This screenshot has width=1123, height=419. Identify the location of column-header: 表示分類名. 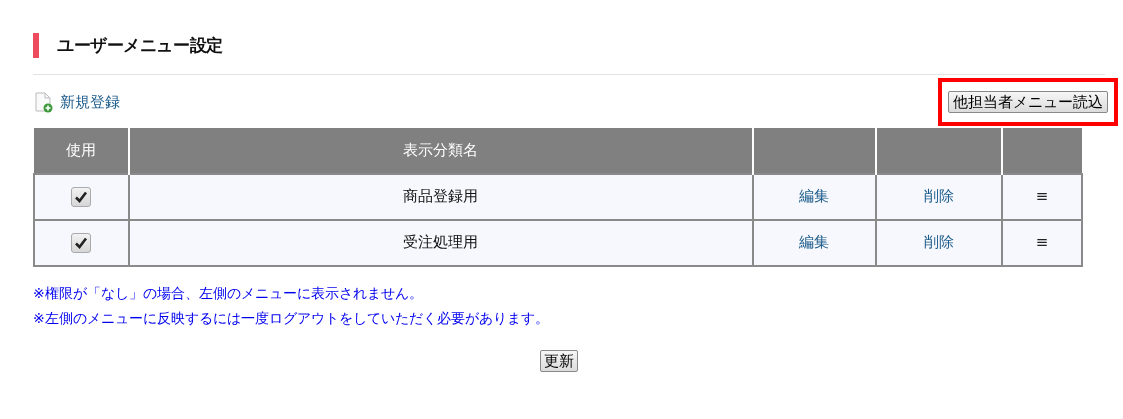
(440, 150).